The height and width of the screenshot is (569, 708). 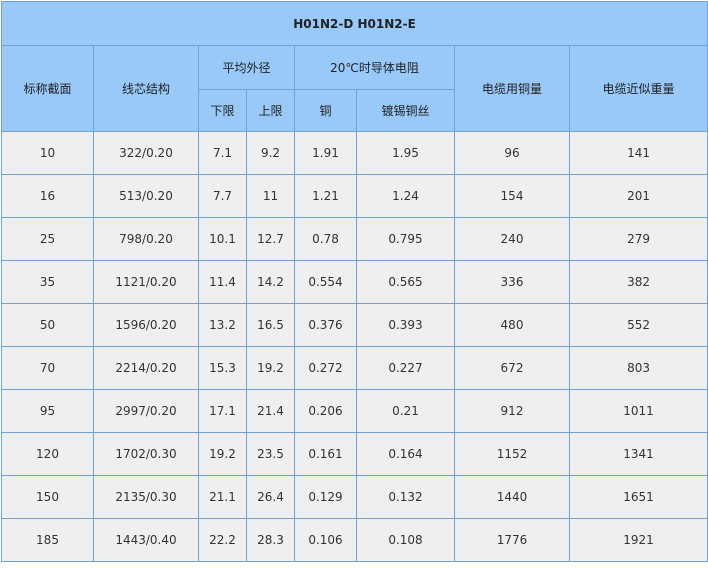 I want to click on cell-copper-weight: 1776, so click(x=512, y=540).